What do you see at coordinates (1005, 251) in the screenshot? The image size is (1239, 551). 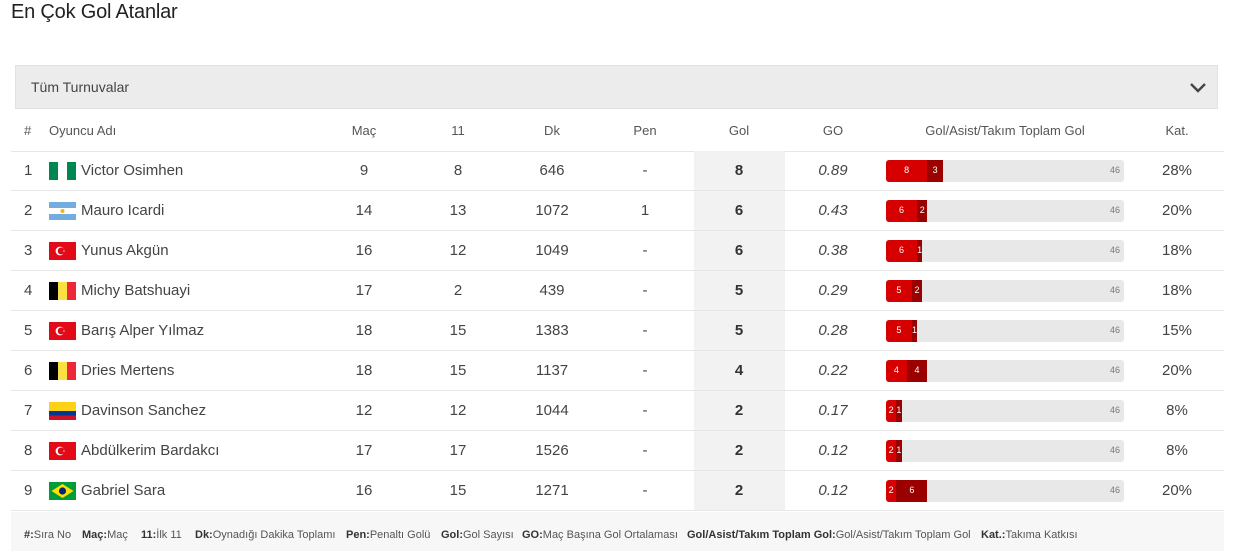 I see `goal-contribution-bar: 6 1 46` at bounding box center [1005, 251].